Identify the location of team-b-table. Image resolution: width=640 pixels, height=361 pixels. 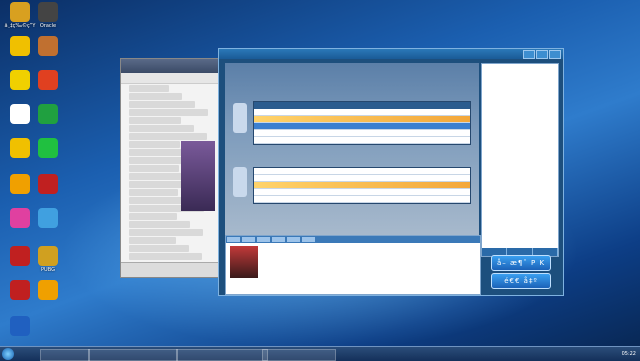
(362, 185).